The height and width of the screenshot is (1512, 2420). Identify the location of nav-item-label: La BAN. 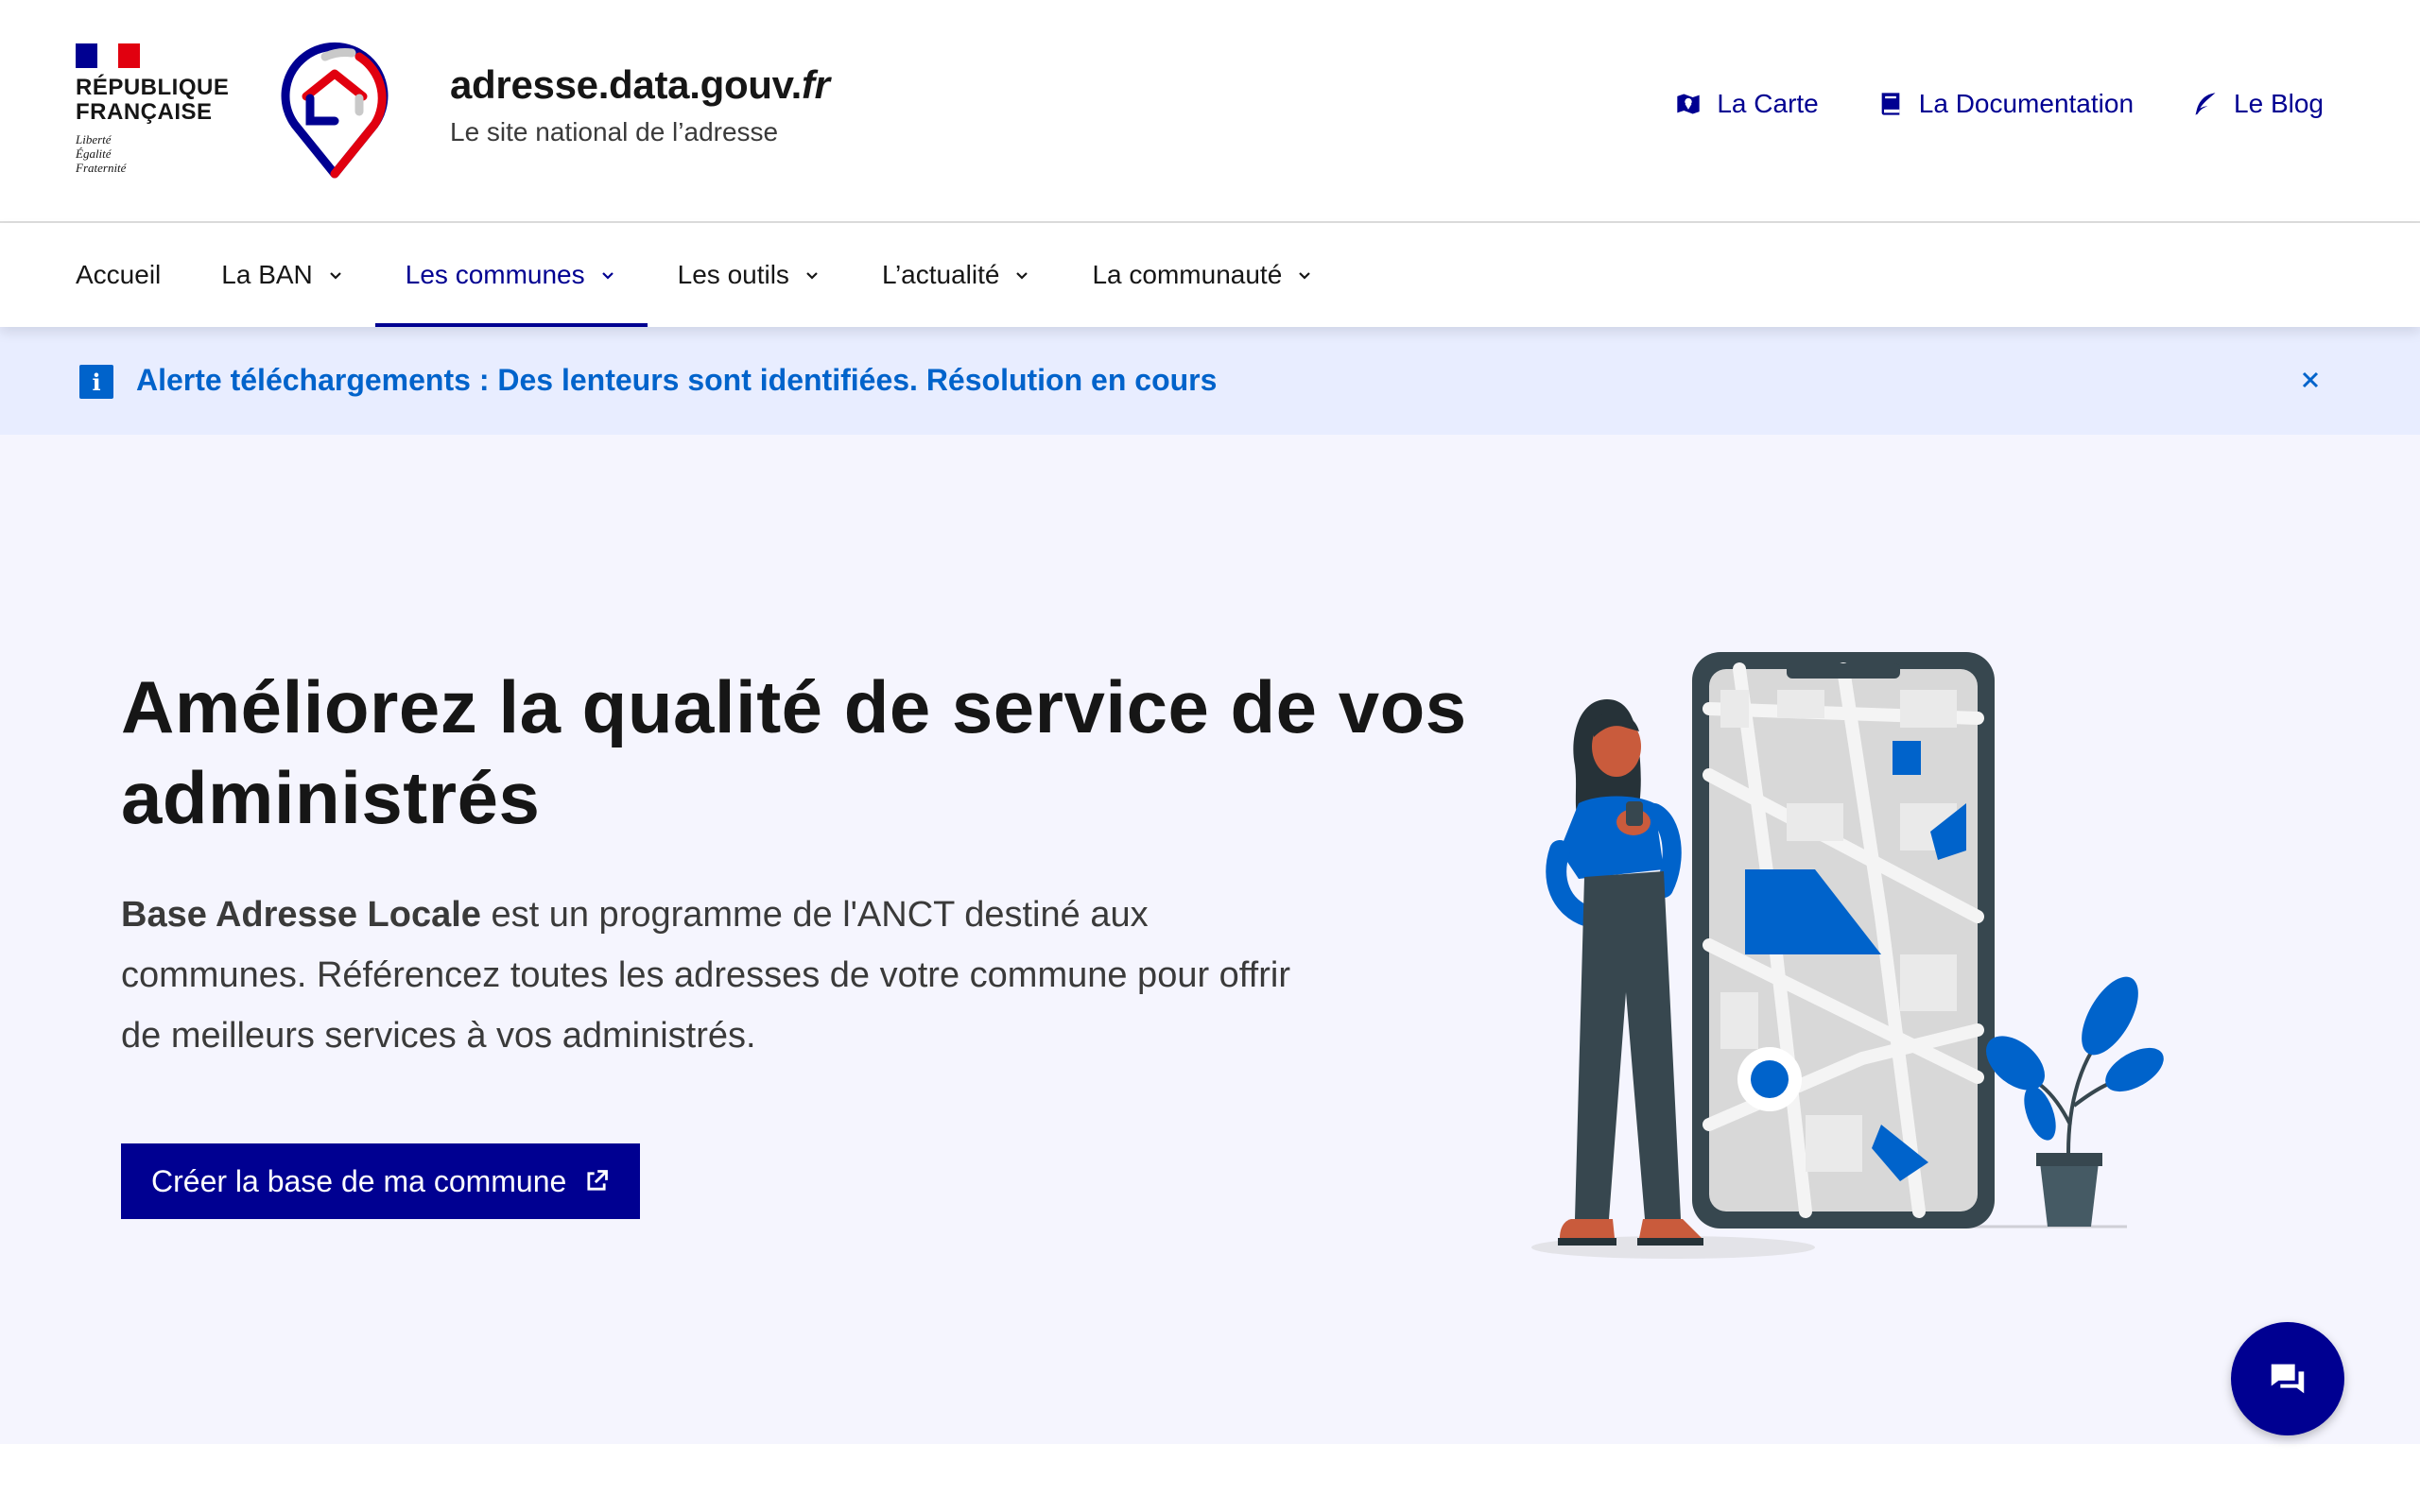
(267, 274).